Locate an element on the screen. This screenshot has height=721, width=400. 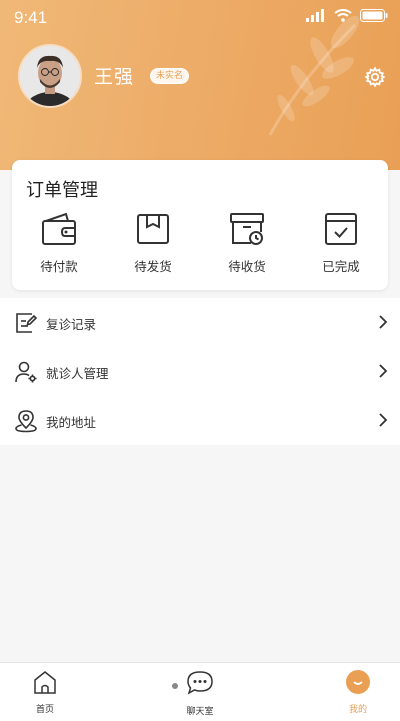
status-time: 9:41 is located at coordinates (31, 17).